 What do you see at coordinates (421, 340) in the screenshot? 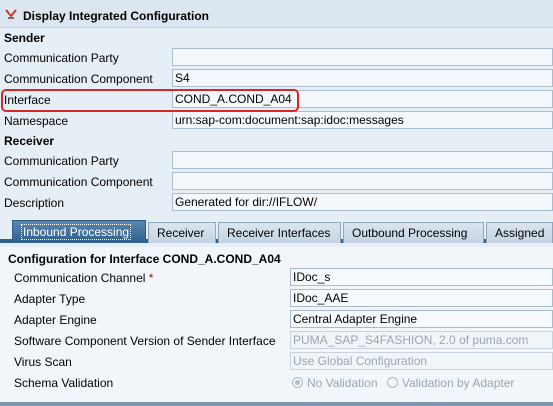
I see `software-component-field: PUMA_SAP_S4FASHION, 2.0 of puma.com` at bounding box center [421, 340].